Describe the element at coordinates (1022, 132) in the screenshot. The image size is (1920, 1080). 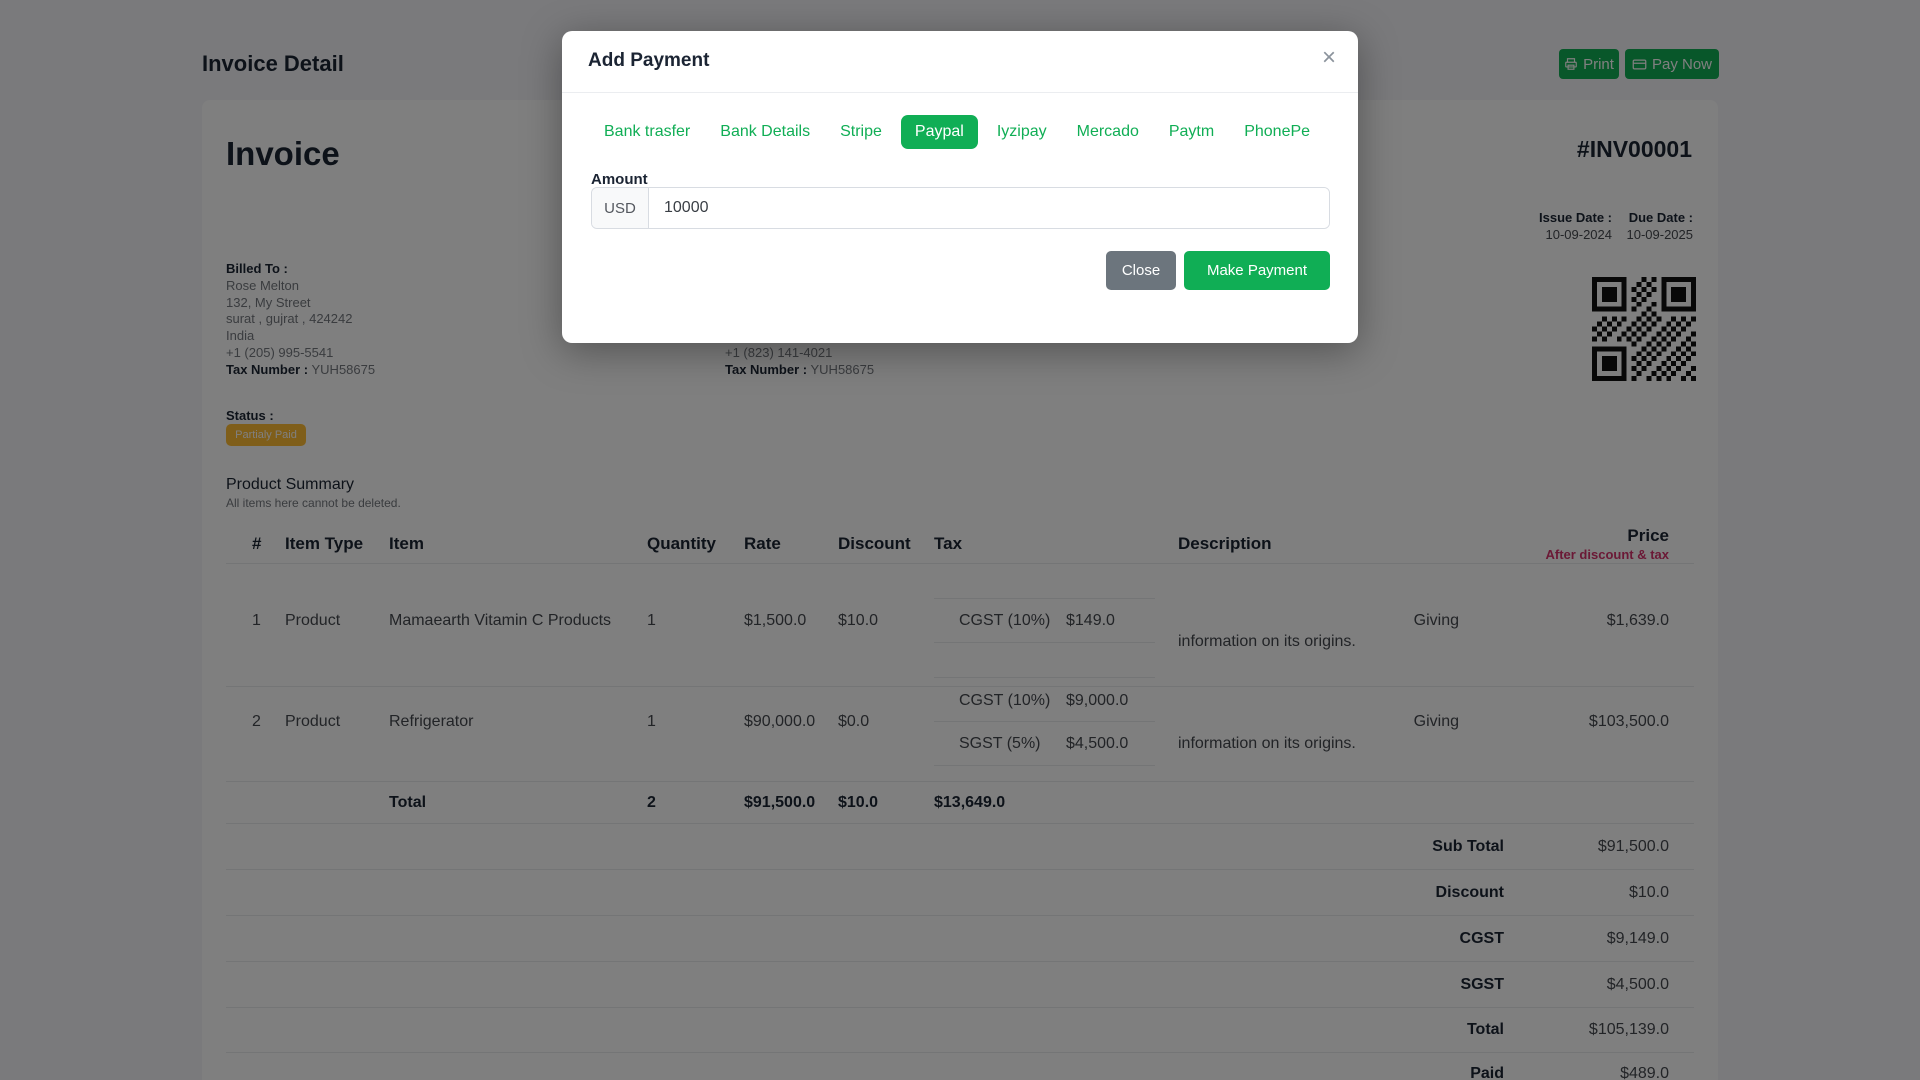
I see `tab-iyzipay: Iyzipay` at that location.